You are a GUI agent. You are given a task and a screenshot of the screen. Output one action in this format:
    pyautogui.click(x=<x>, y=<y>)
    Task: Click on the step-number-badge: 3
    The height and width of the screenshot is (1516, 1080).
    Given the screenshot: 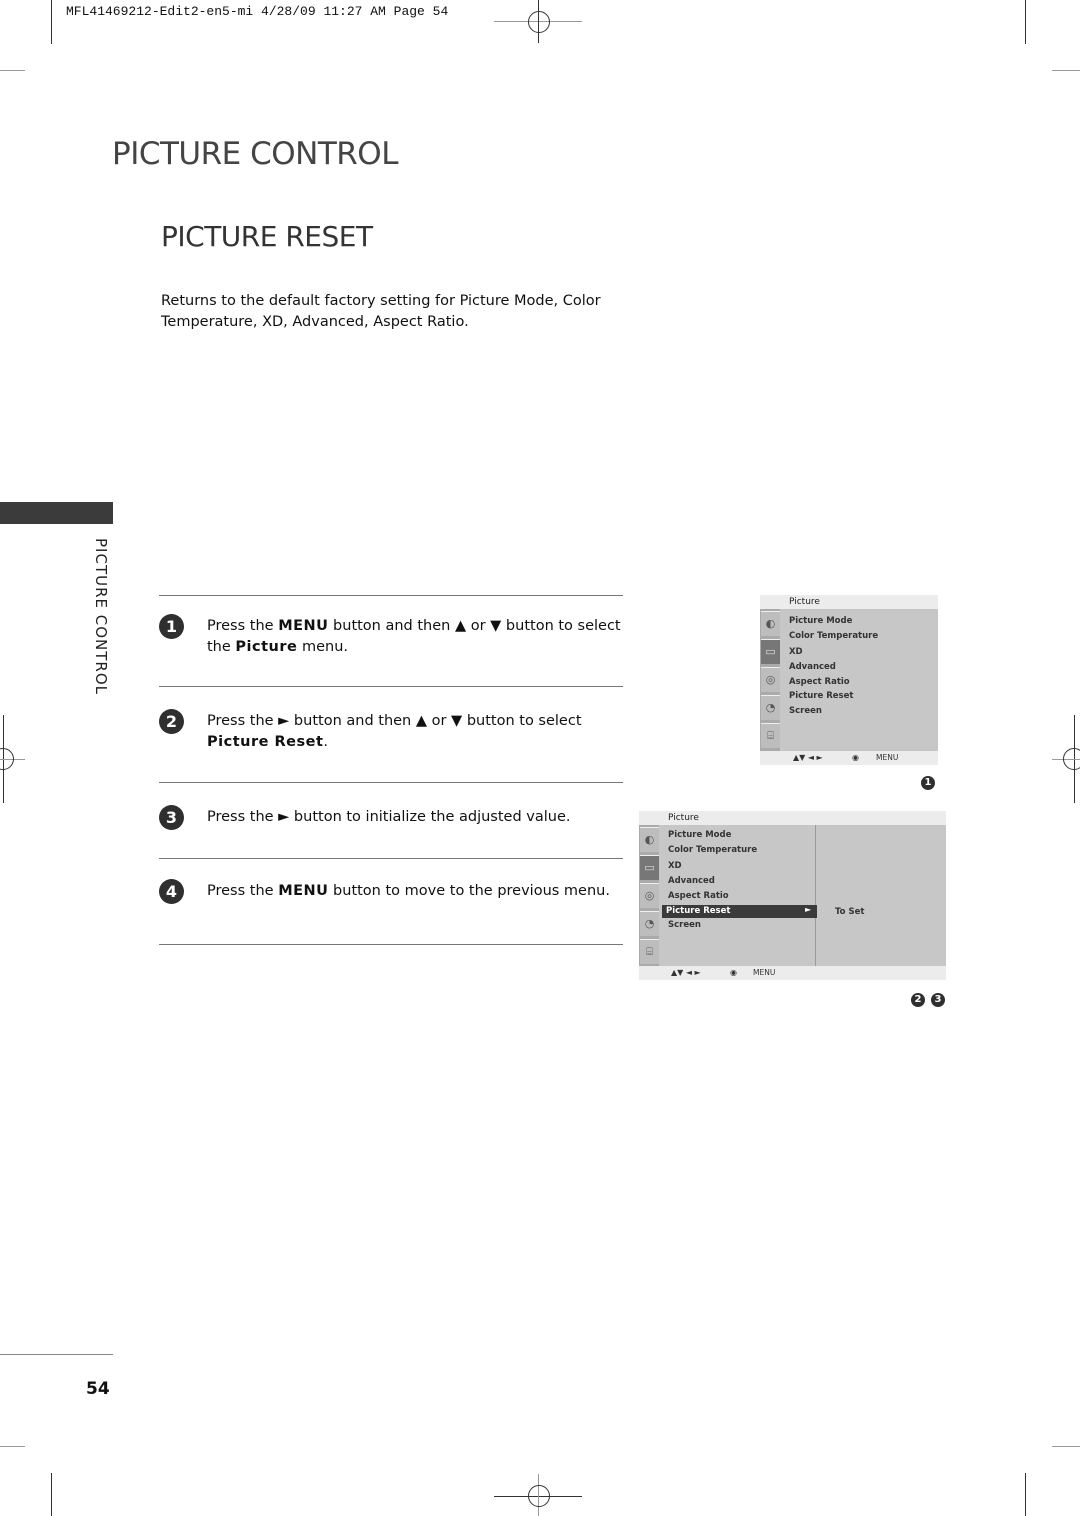 What is the action you would take?
    pyautogui.click(x=171, y=817)
    